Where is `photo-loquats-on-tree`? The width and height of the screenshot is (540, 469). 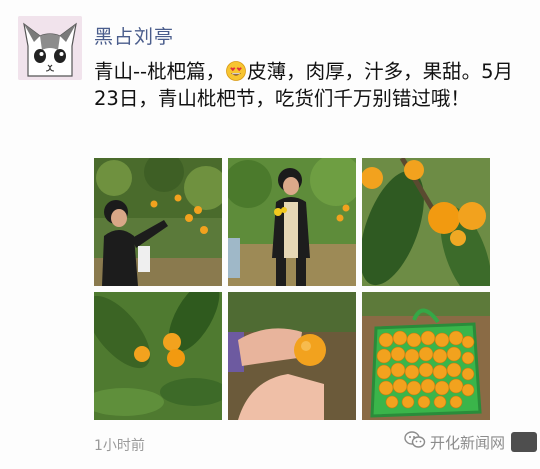 photo-loquats-on-tree is located at coordinates (158, 356).